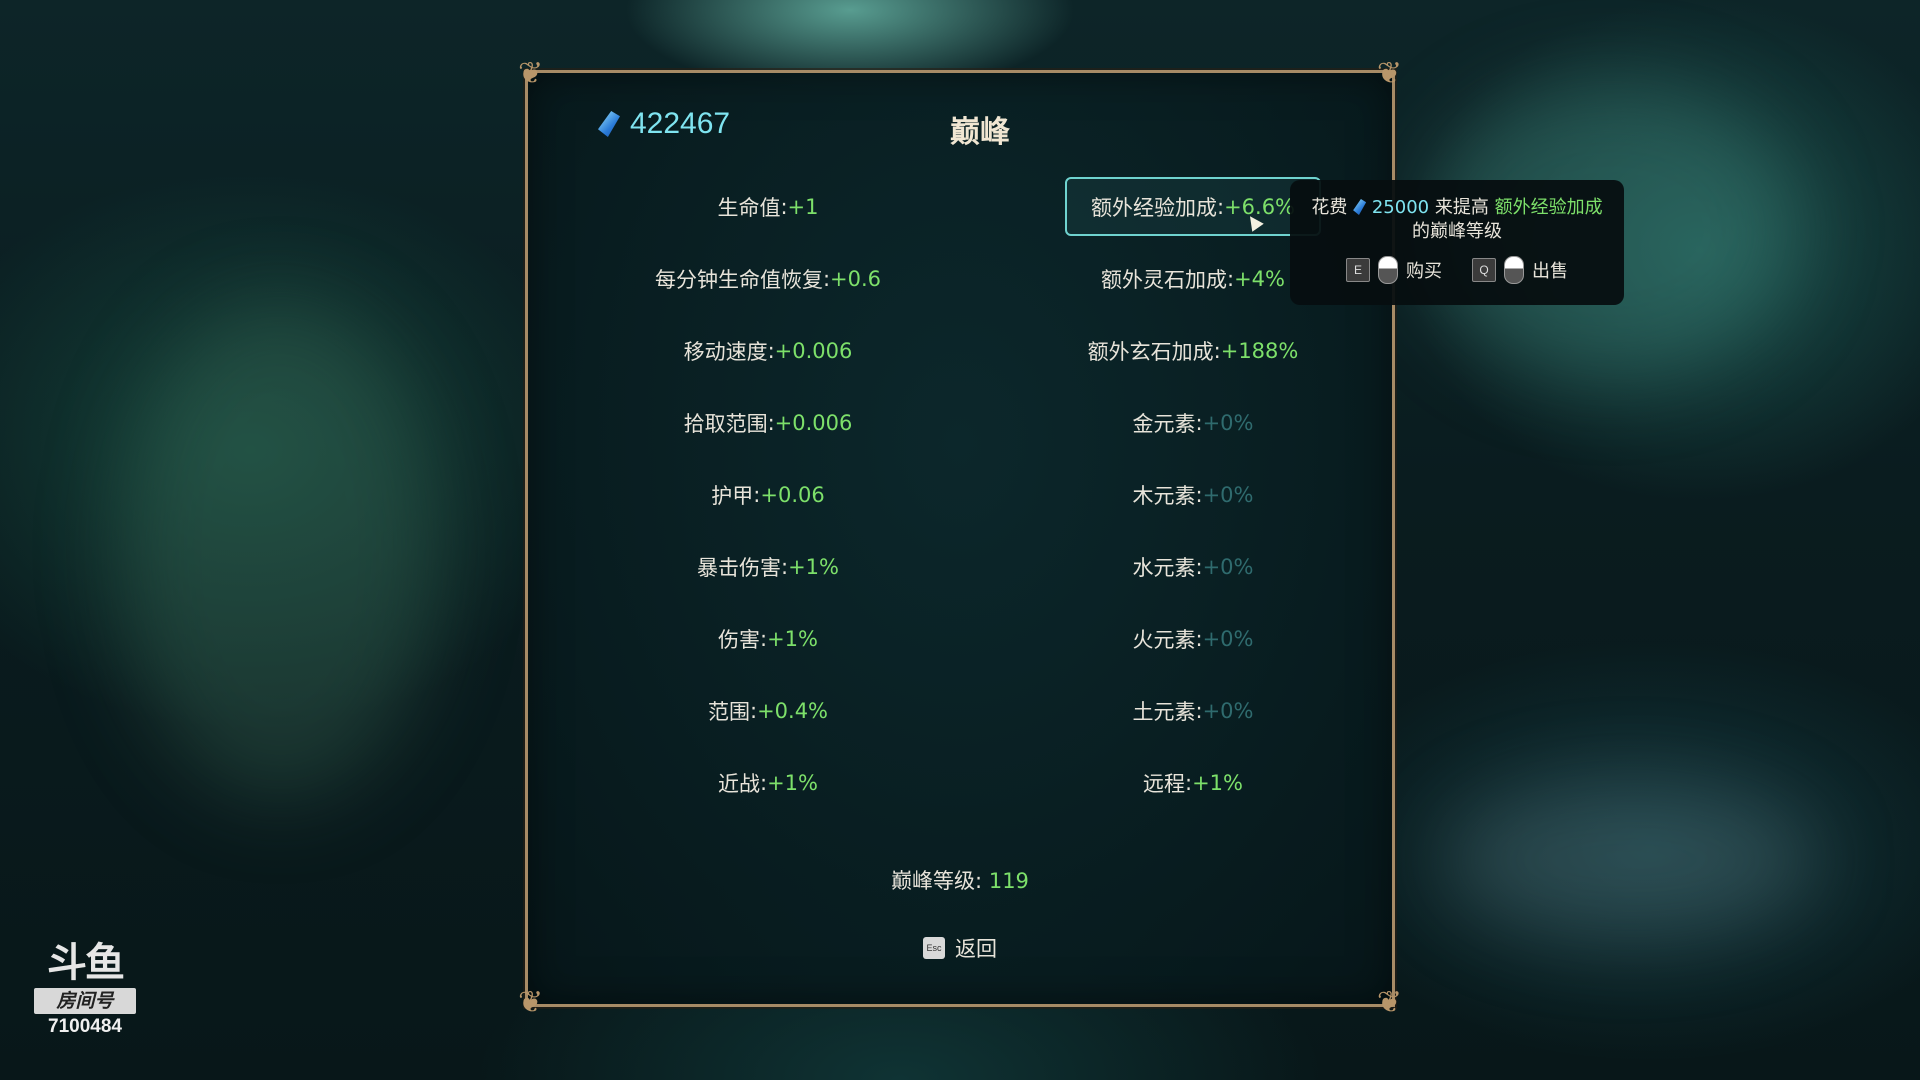 This screenshot has width=1920, height=1080. Describe the element at coordinates (749, 207) in the screenshot. I see `stat-label: 生命值` at that location.